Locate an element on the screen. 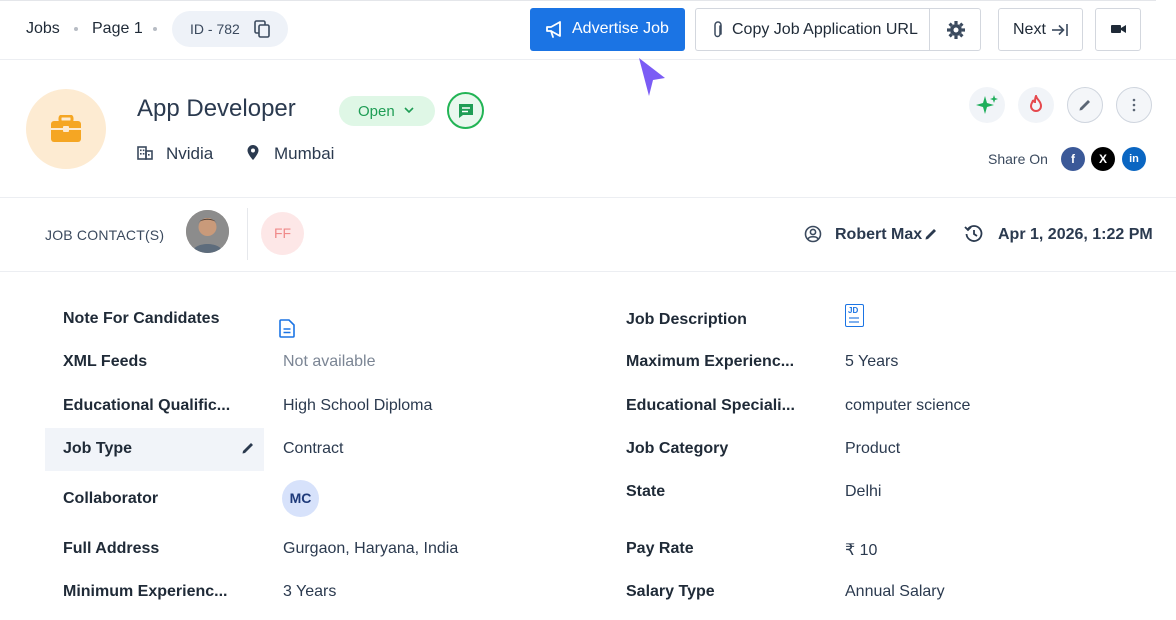 The image size is (1176, 620). breadcrumb-page: Page 1 is located at coordinates (117, 29).